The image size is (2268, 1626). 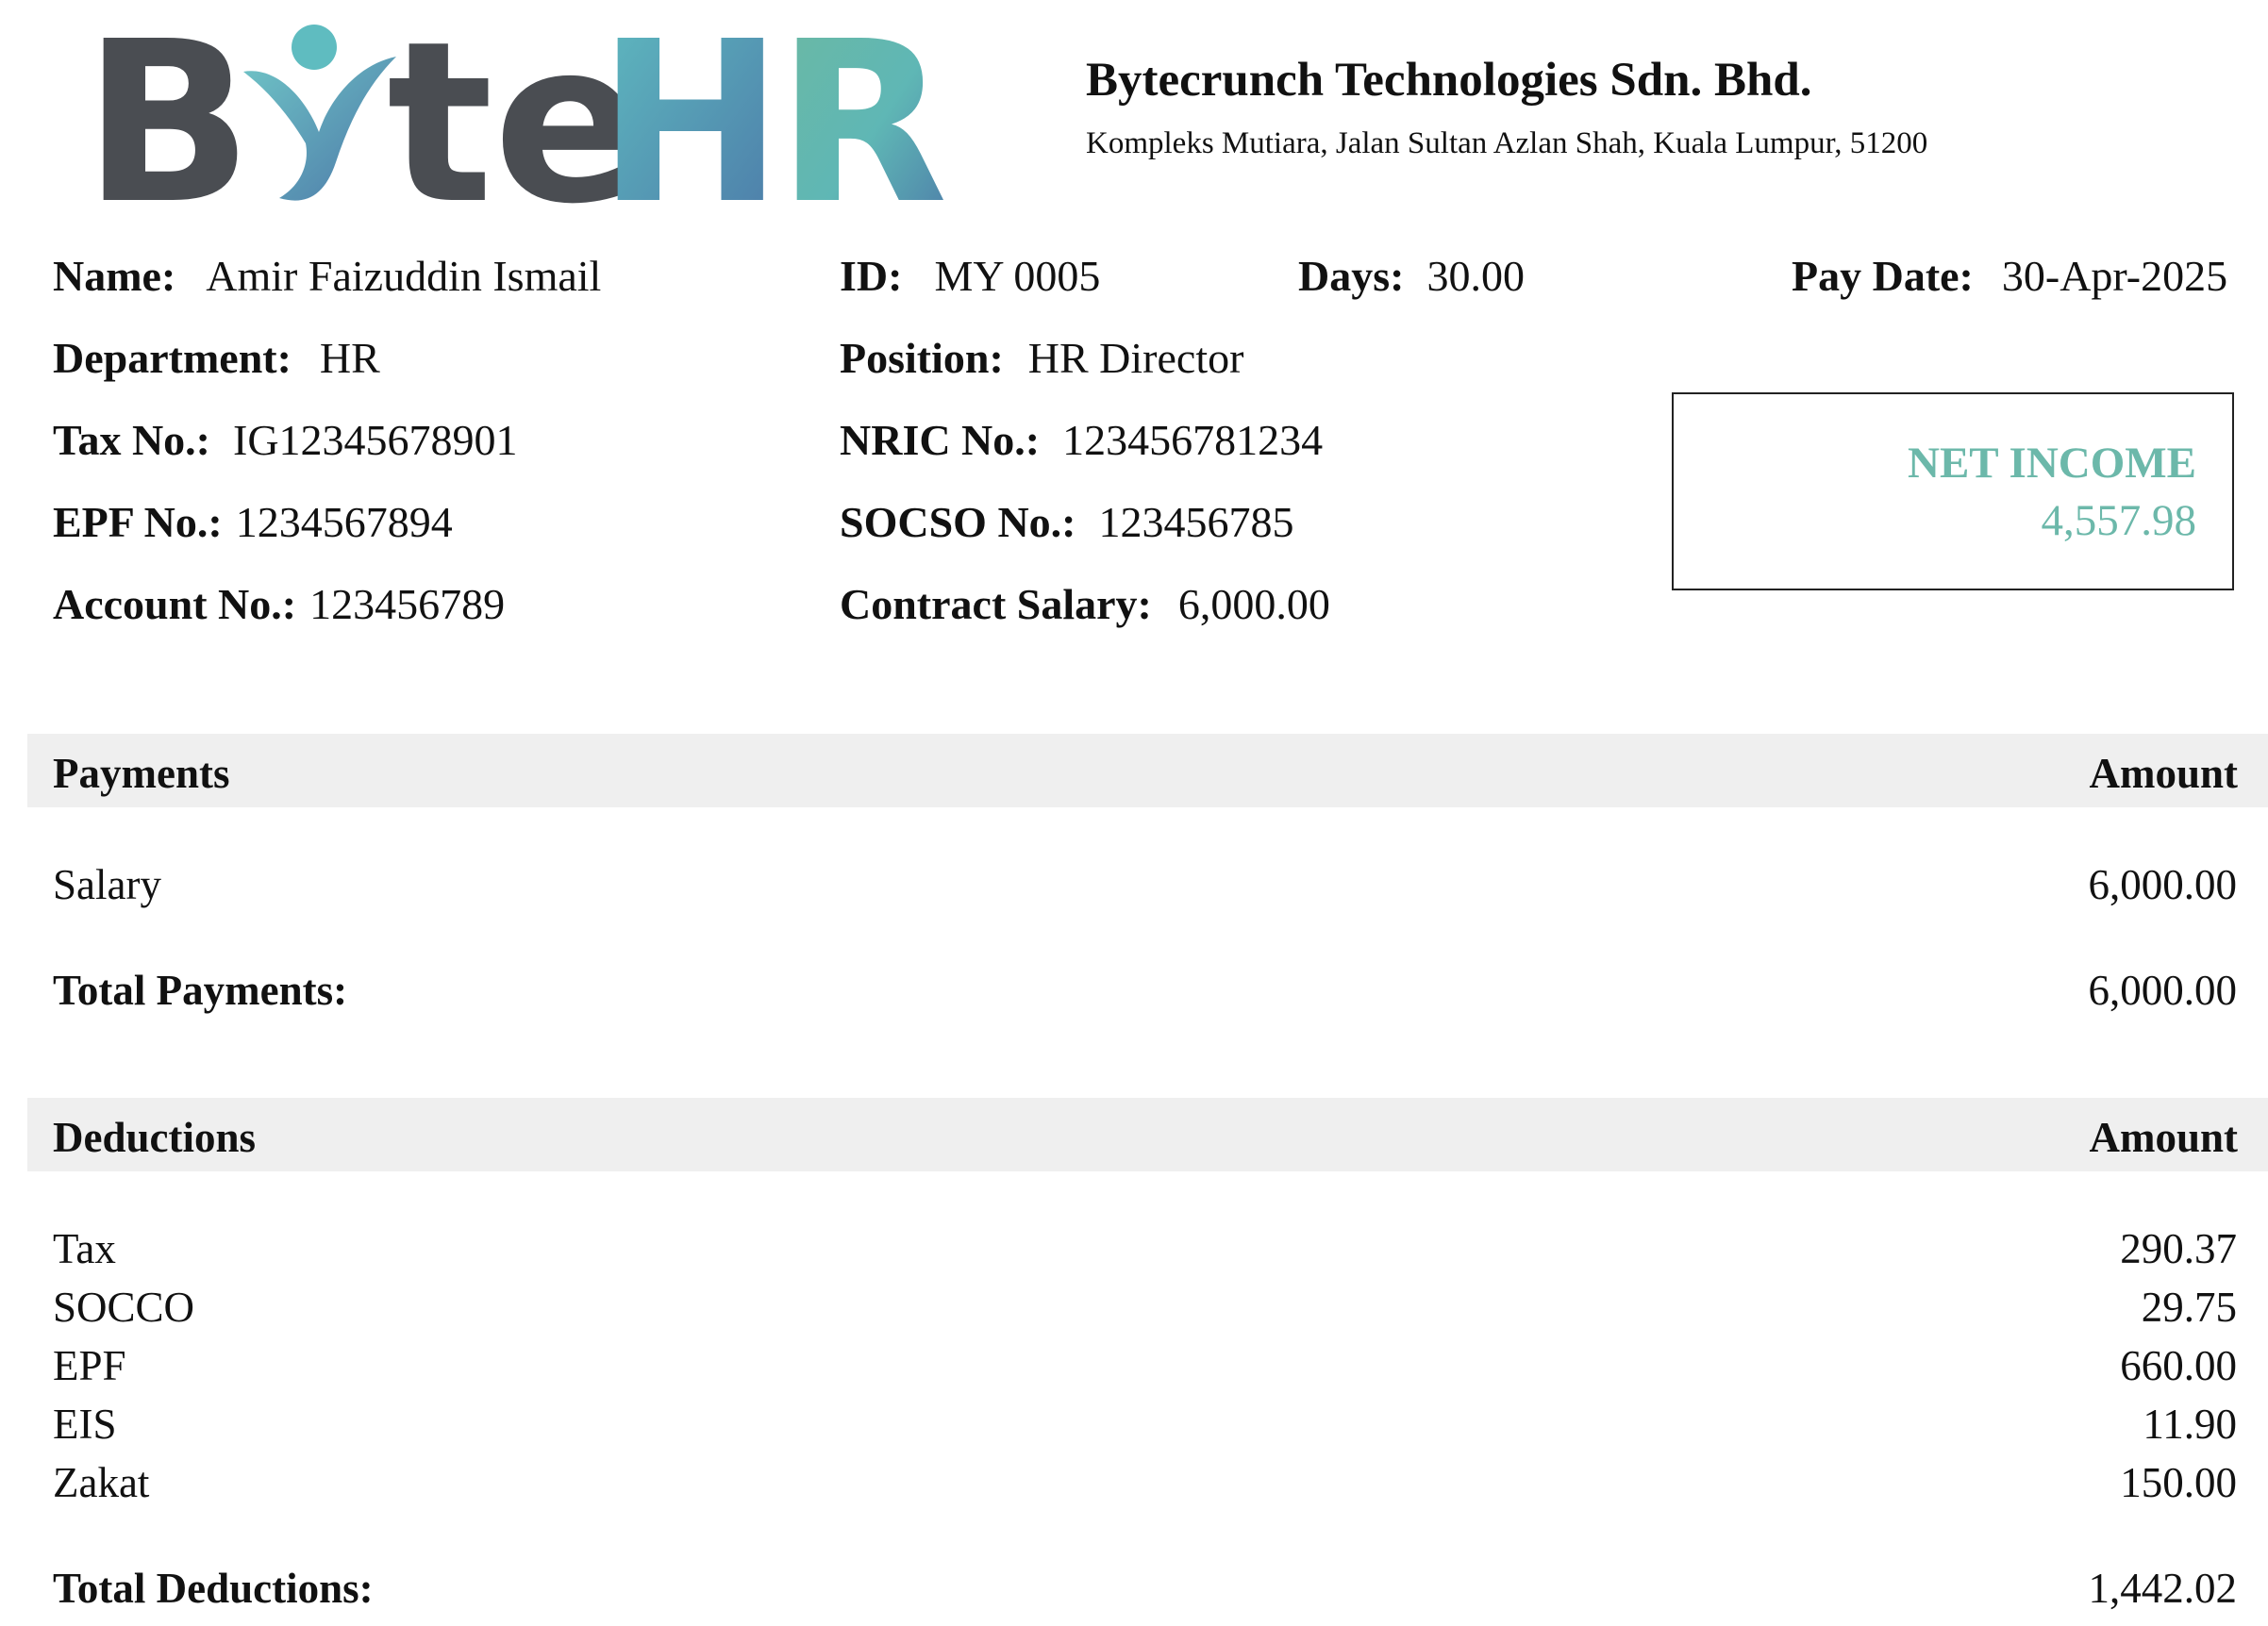 What do you see at coordinates (1135, 358) in the screenshot?
I see `field-position-value: HR Director` at bounding box center [1135, 358].